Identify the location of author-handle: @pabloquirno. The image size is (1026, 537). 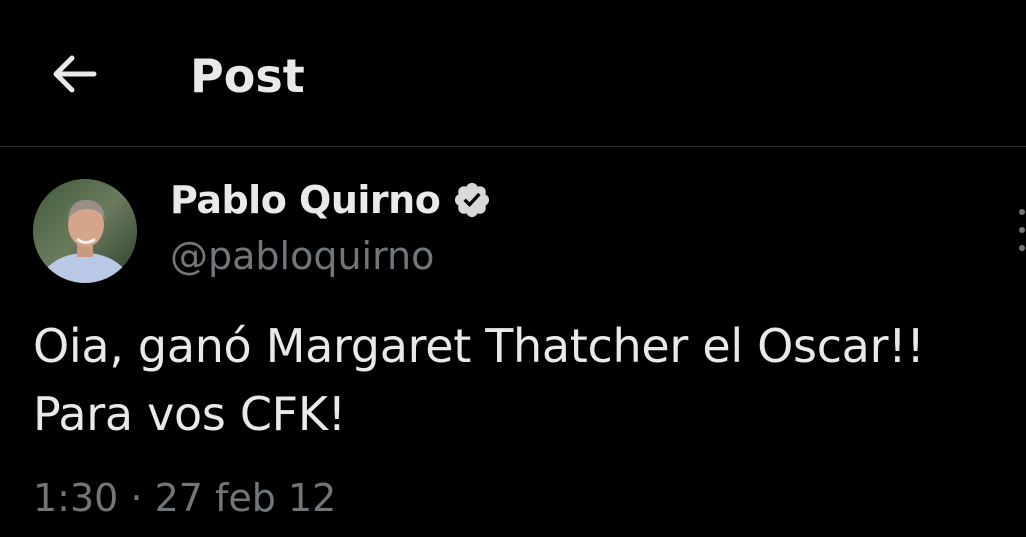
(302, 256).